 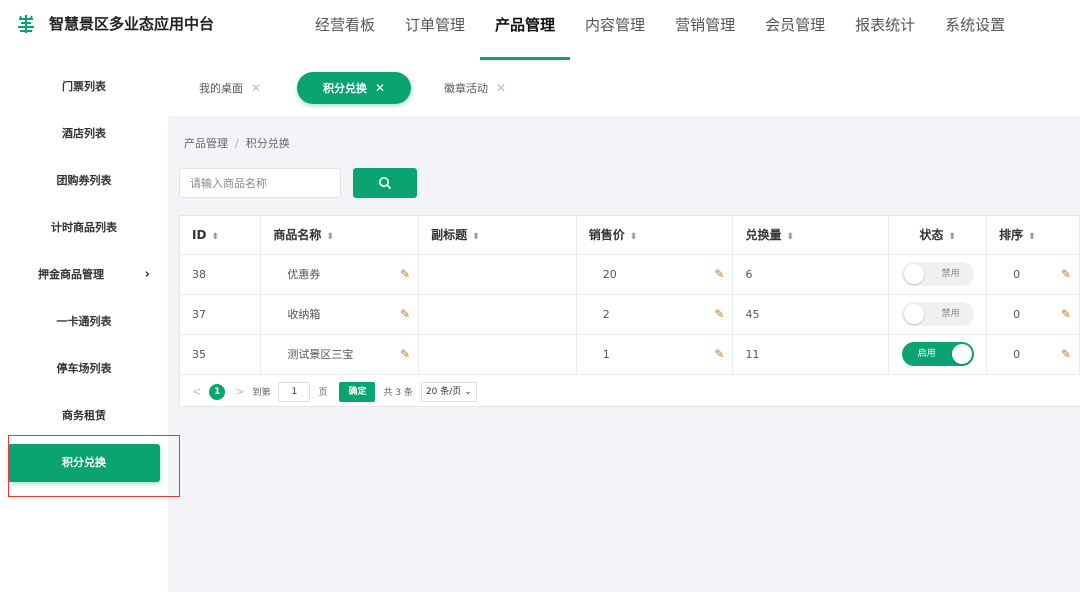 I want to click on nav-item-products: 产品管理, so click(x=525, y=30).